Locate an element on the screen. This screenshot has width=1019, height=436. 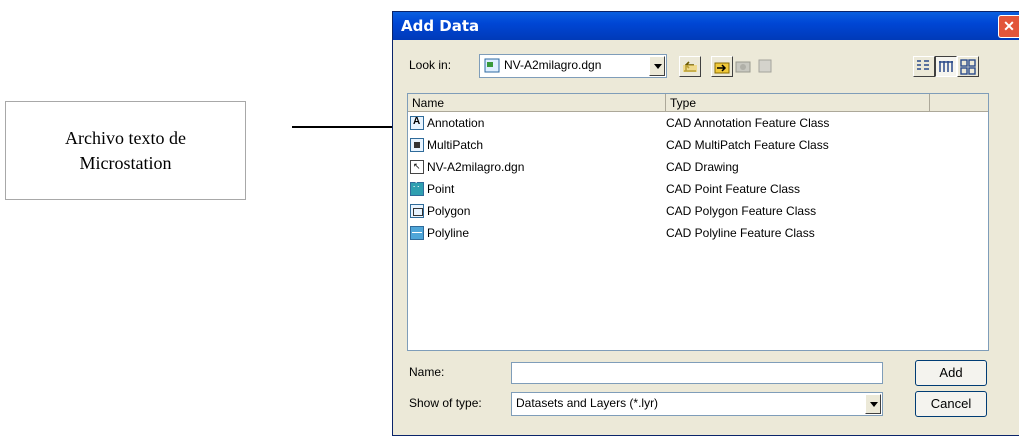
list-view-icon is located at coordinates (923, 65).